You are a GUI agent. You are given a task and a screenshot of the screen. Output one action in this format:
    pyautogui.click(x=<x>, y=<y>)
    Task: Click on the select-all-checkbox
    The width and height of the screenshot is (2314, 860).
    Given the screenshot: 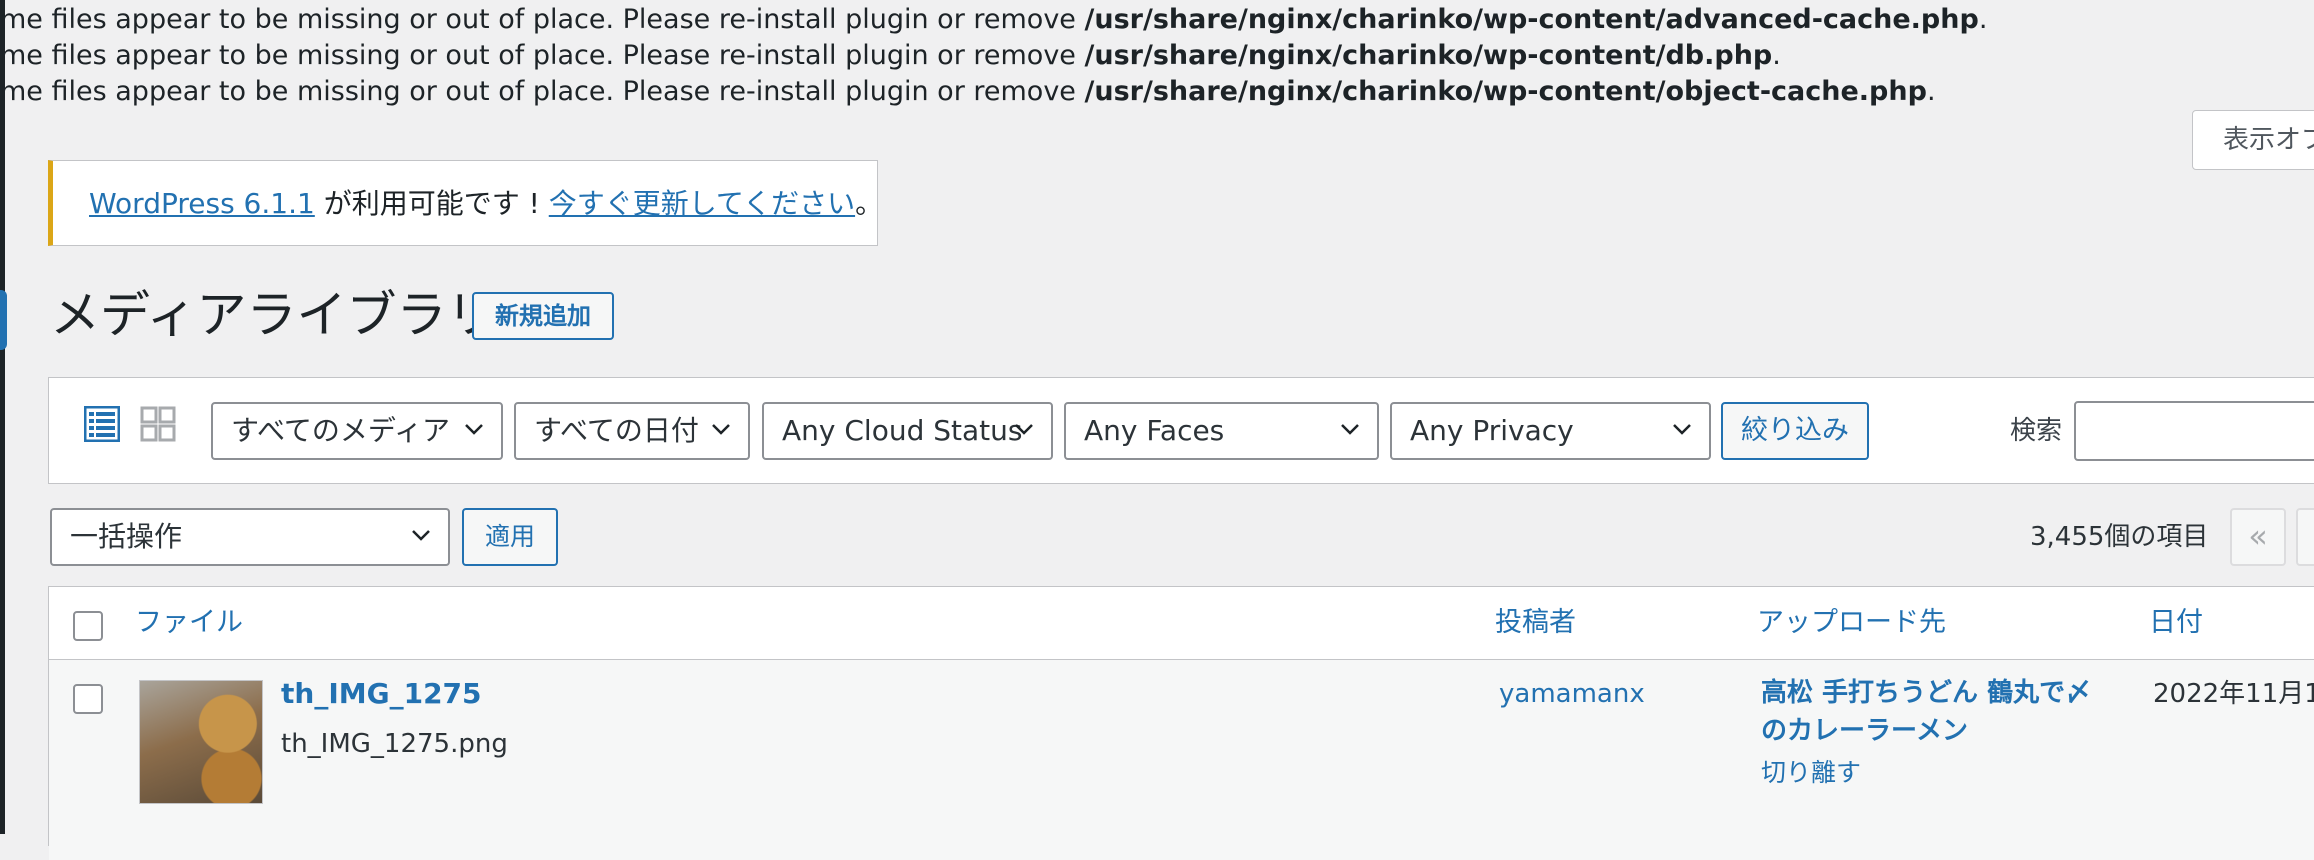 What is the action you would take?
    pyautogui.click(x=88, y=626)
    